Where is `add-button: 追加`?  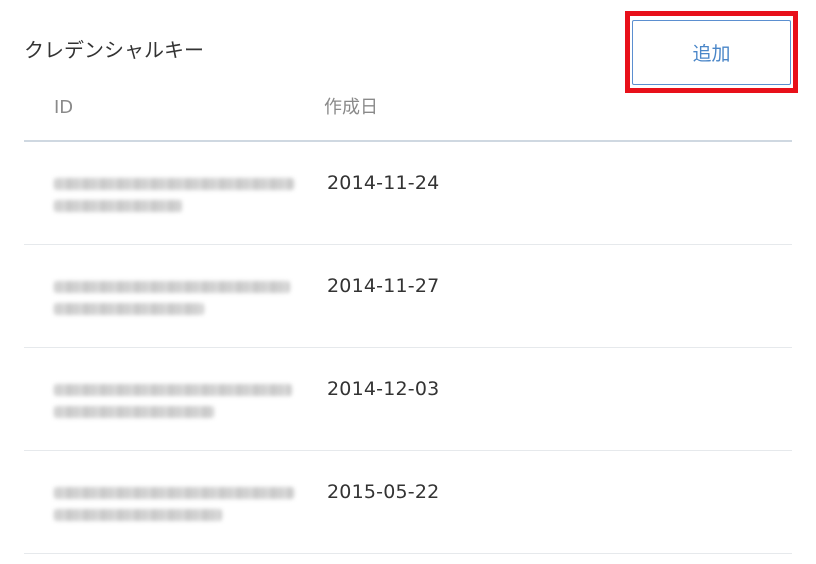
add-button: 追加 is located at coordinates (711, 52).